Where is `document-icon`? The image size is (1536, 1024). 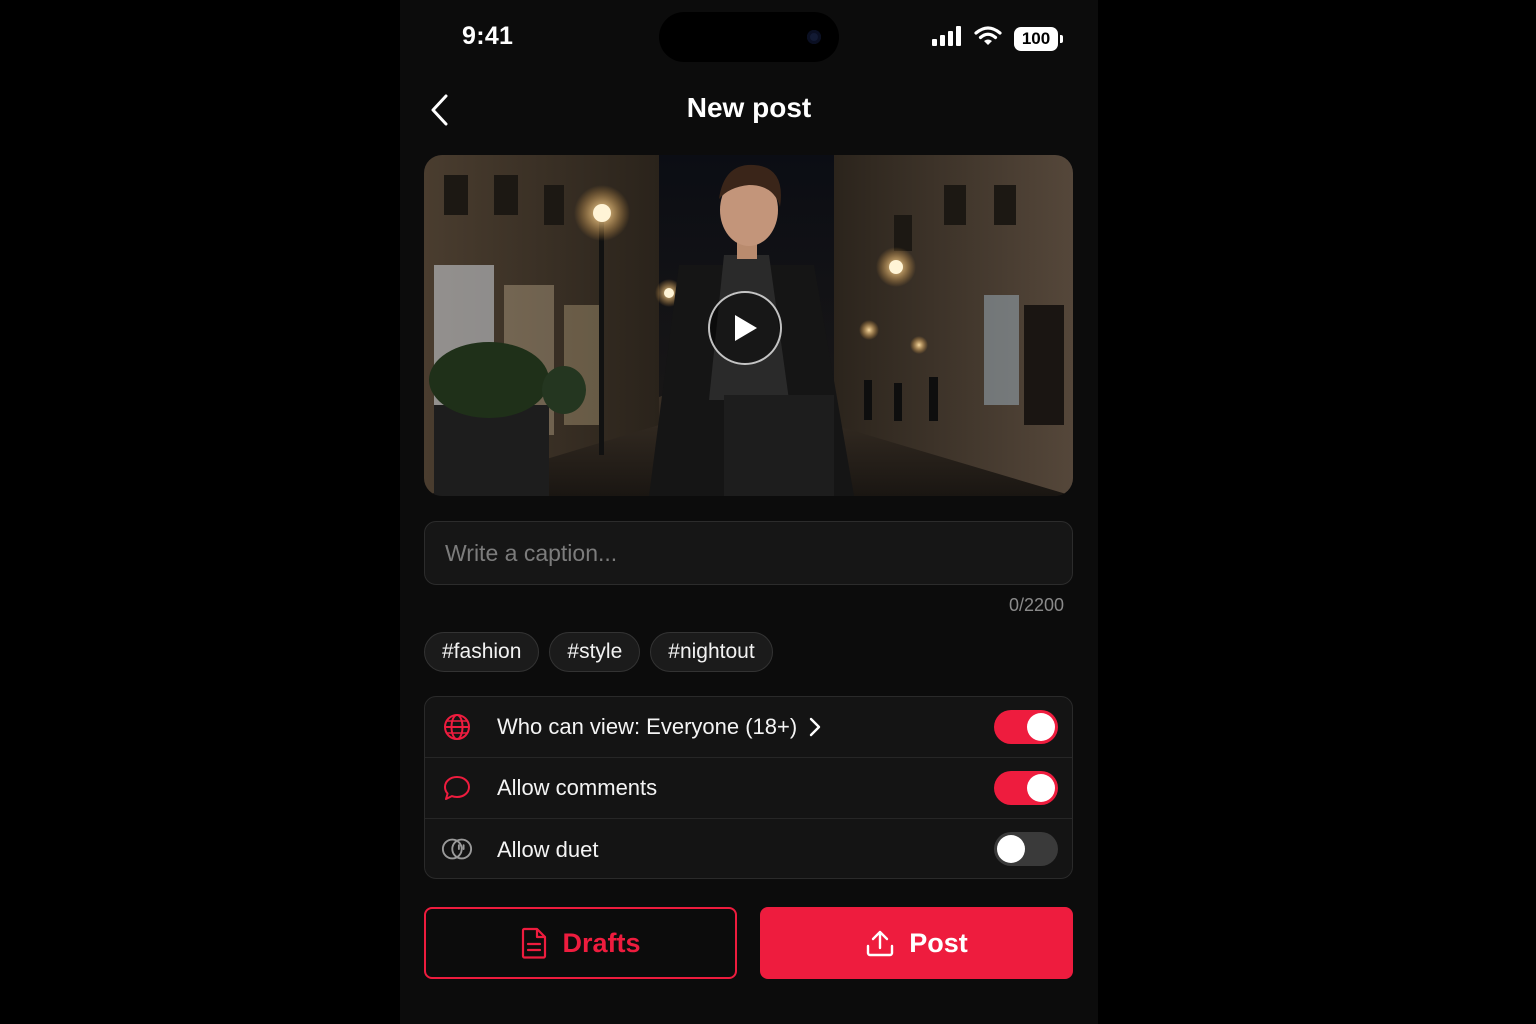
document-icon is located at coordinates (534, 943).